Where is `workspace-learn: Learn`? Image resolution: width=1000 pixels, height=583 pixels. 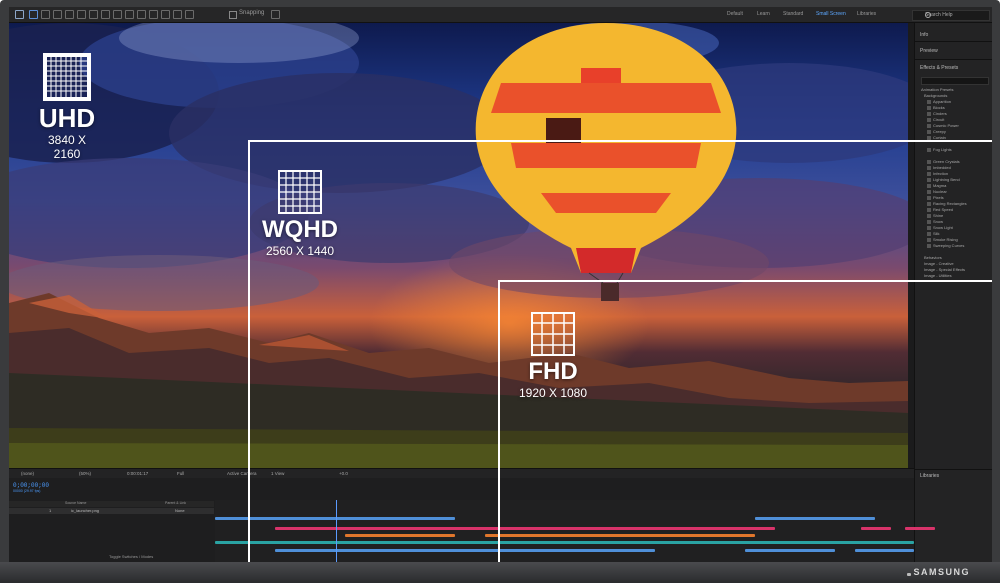 workspace-learn: Learn is located at coordinates (763, 14).